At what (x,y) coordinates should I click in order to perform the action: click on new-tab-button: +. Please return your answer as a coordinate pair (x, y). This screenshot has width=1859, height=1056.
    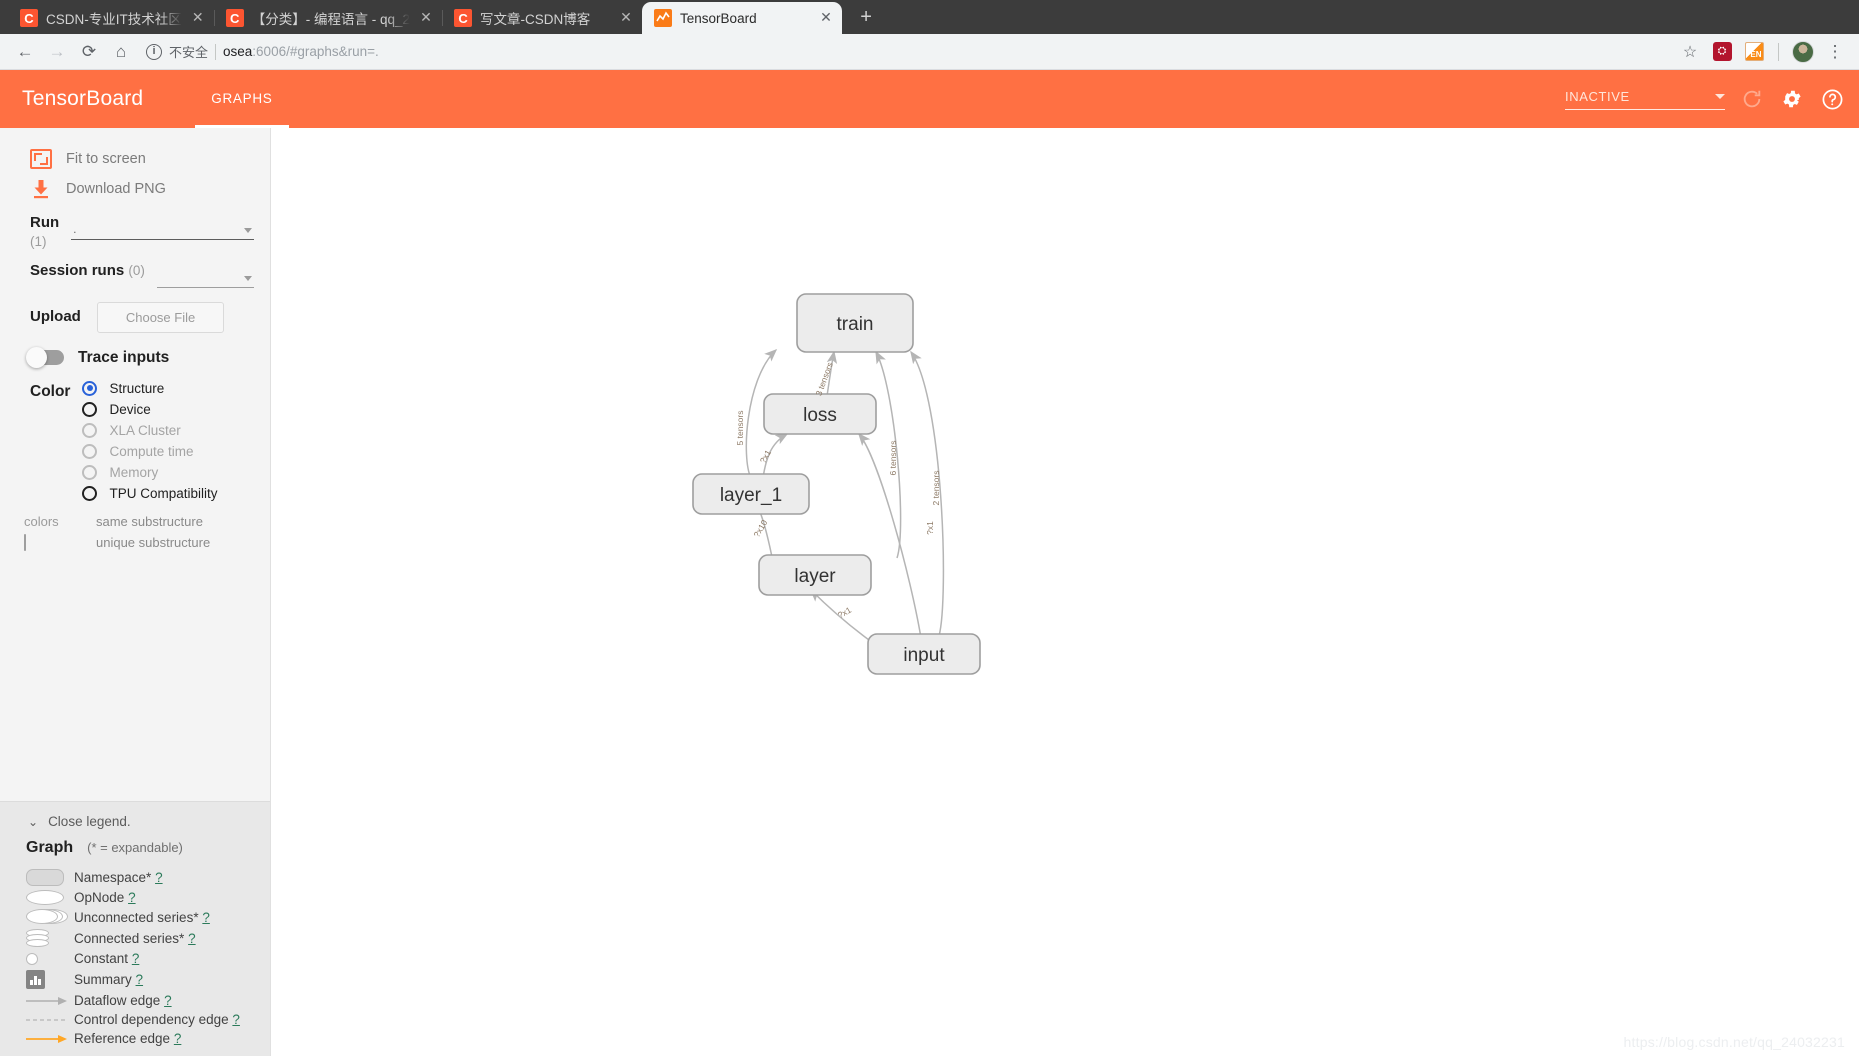
    Looking at the image, I should click on (866, 18).